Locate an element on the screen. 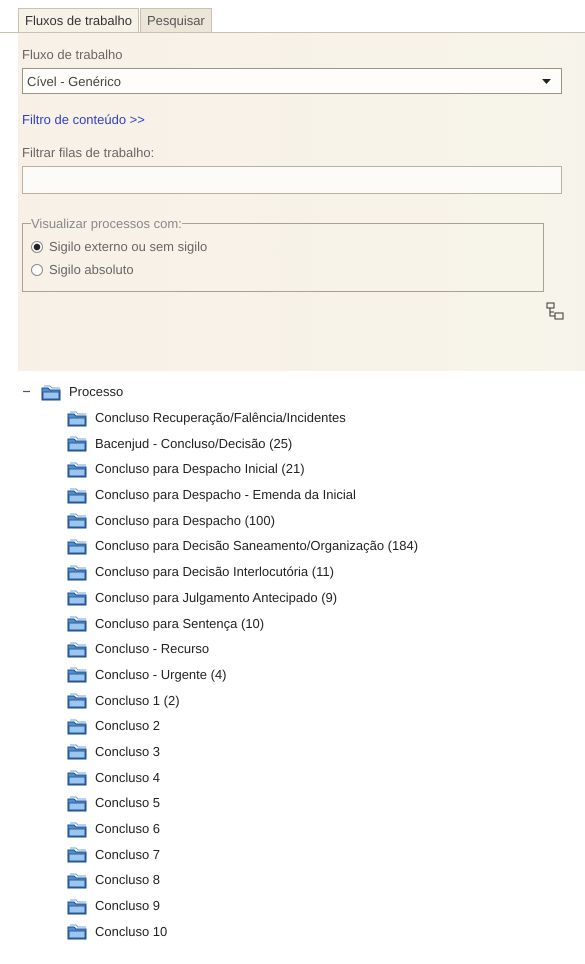  tree-item: Concluso 3 is located at coordinates (127, 751).